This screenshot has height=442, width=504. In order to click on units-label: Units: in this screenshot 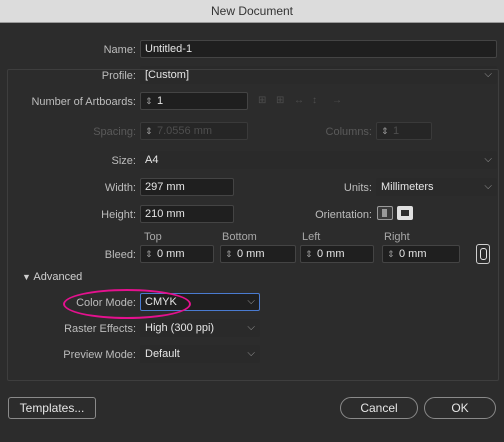, I will do `click(357, 188)`.